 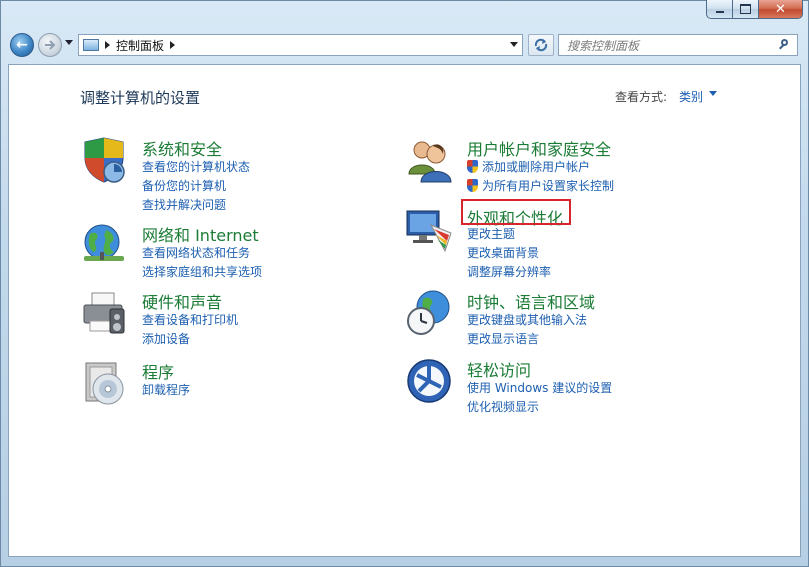 I want to click on printer-icon, so click(x=104, y=313).